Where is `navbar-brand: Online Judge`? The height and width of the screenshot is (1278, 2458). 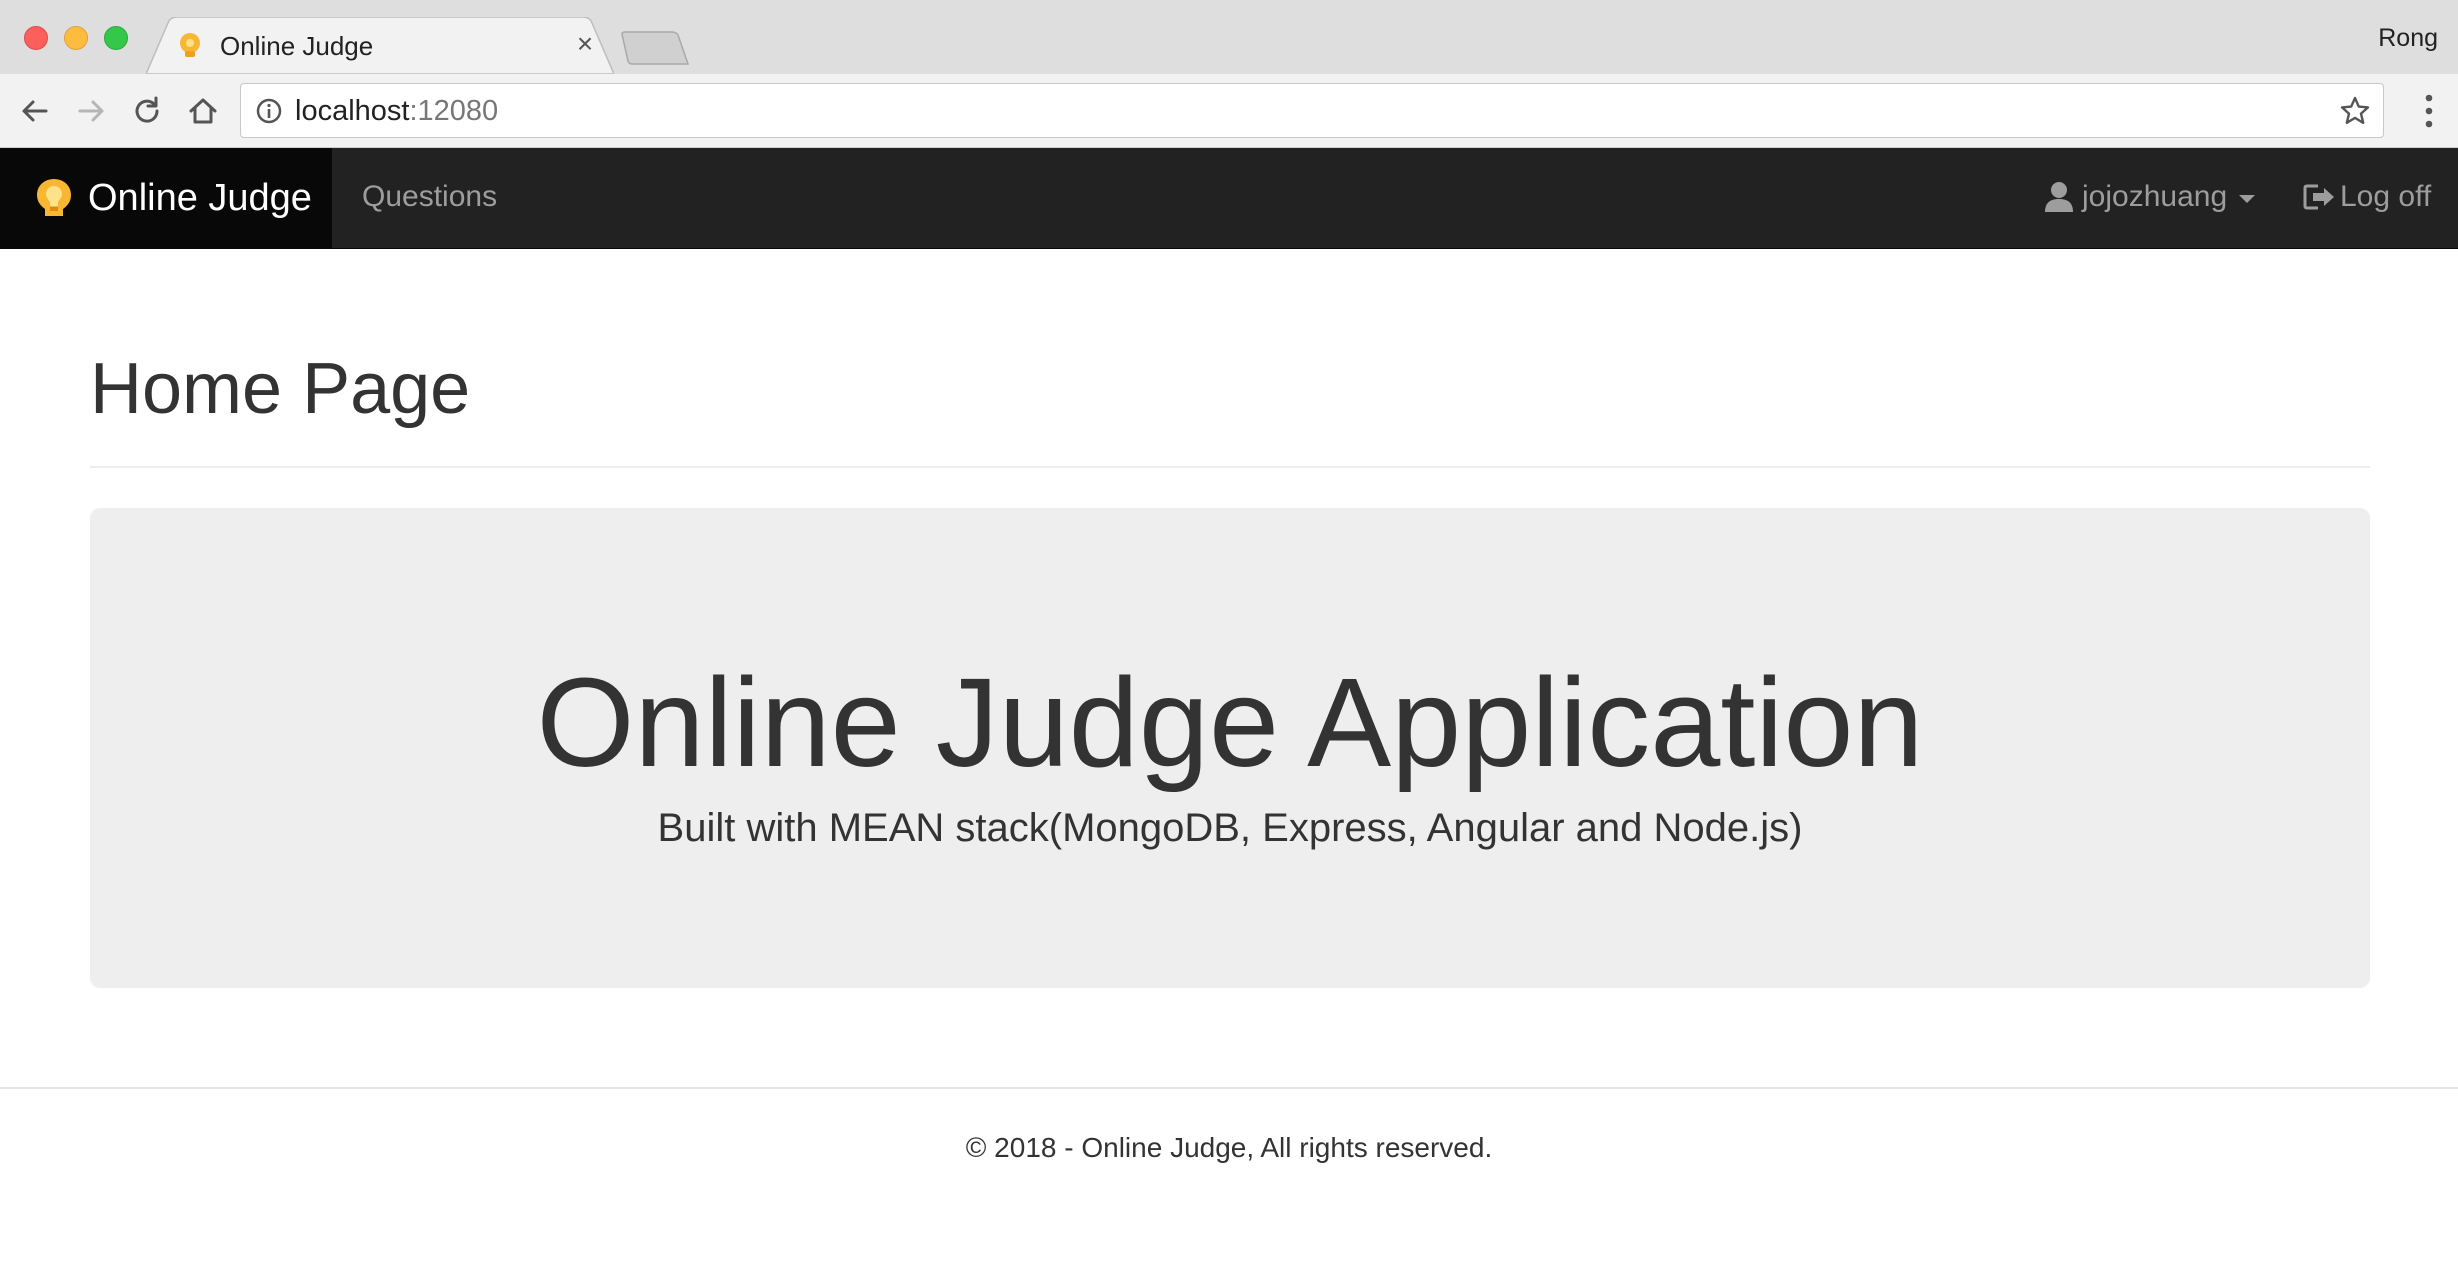
navbar-brand: Online Judge is located at coordinates (166, 198).